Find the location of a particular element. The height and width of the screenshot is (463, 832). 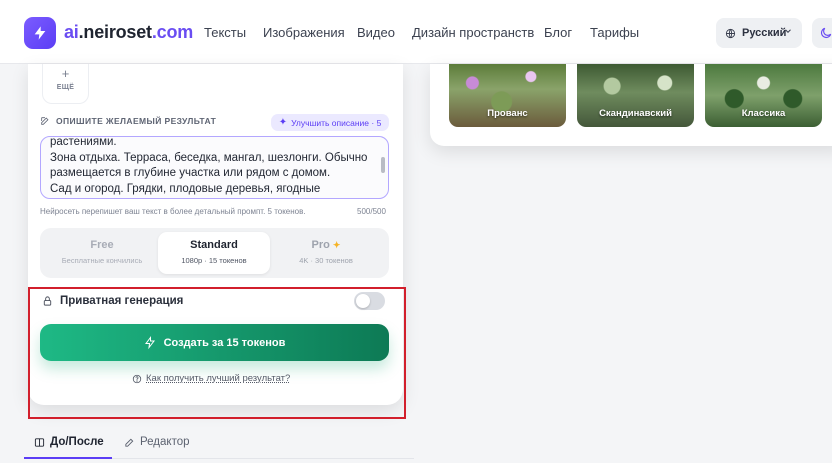

improve-description-button: ✦ Улучшить описание · 5 is located at coordinates (330, 122).